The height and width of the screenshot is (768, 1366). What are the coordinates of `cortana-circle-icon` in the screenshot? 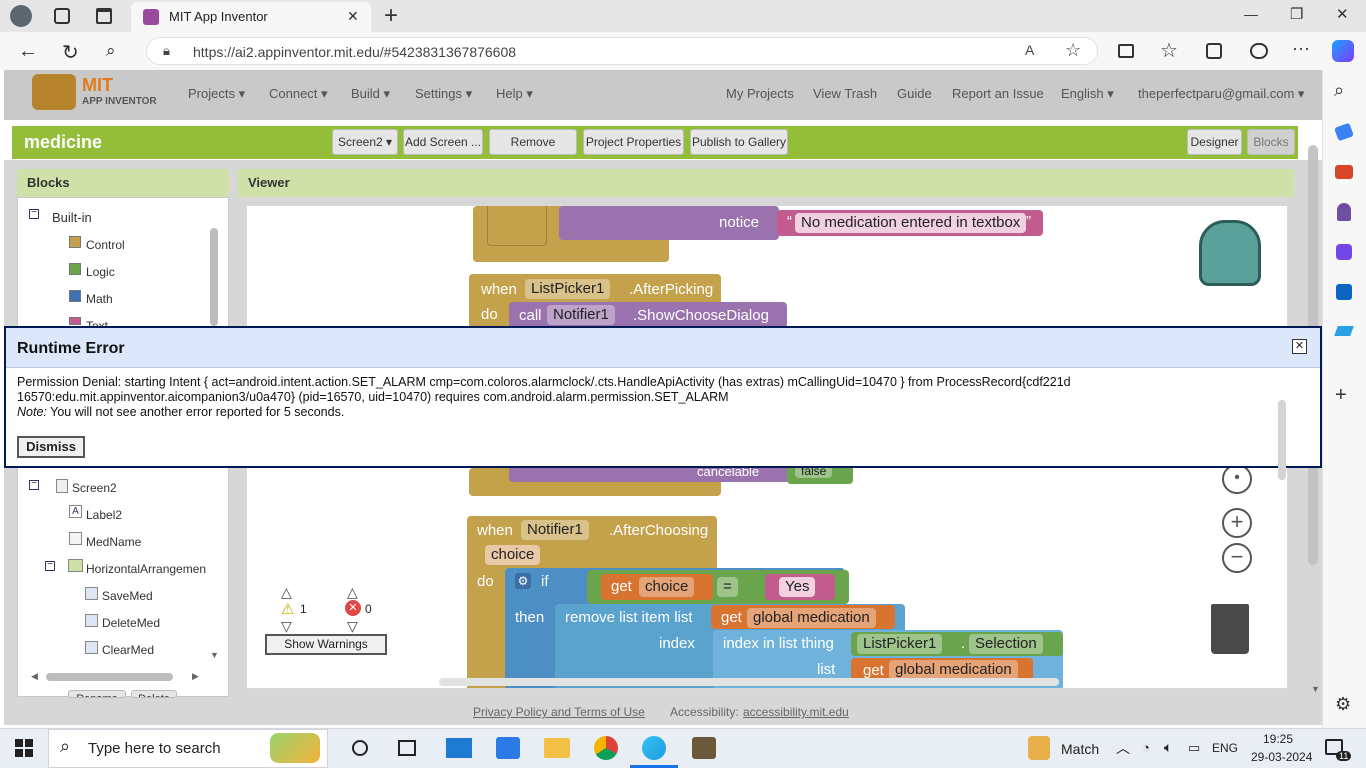 It's located at (360, 748).